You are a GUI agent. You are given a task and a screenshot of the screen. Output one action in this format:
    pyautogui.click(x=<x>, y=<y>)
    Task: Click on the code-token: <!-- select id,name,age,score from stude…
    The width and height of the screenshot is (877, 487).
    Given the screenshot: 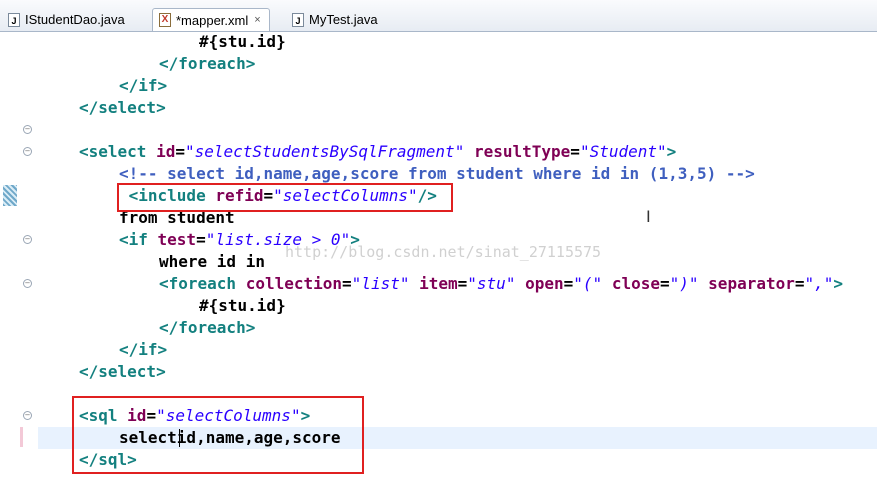 What is the action you would take?
    pyautogui.click(x=437, y=173)
    